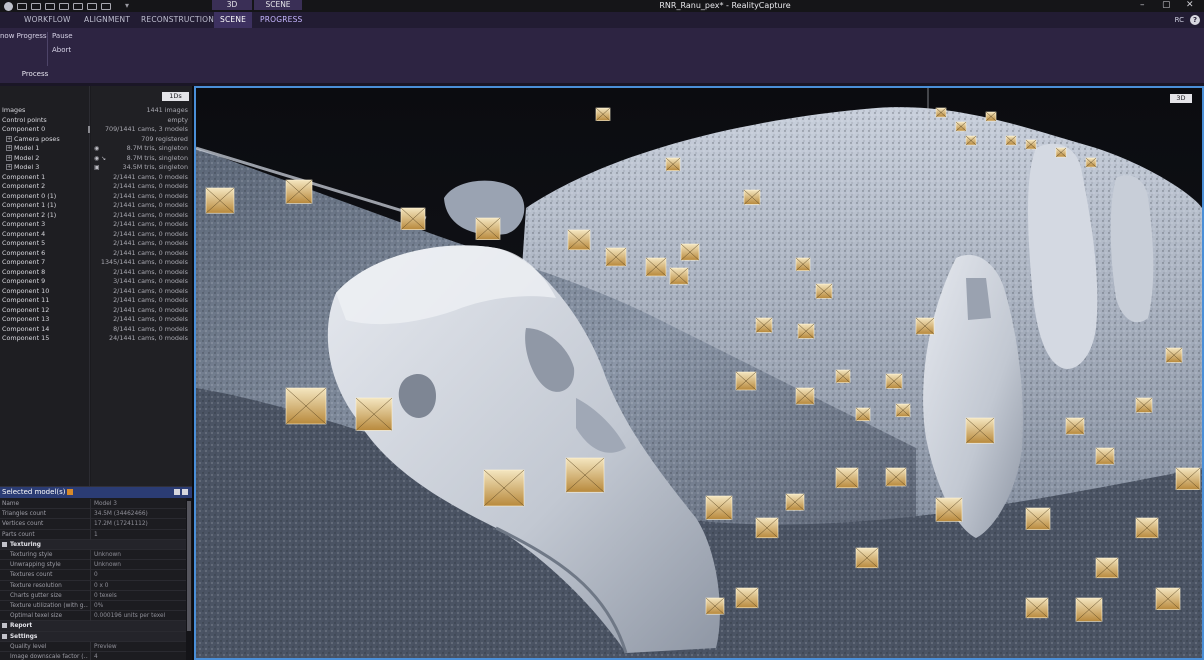  I want to click on tree-row: Component 2 (1) 2/1441 cams, 0 models, so click(96, 216).